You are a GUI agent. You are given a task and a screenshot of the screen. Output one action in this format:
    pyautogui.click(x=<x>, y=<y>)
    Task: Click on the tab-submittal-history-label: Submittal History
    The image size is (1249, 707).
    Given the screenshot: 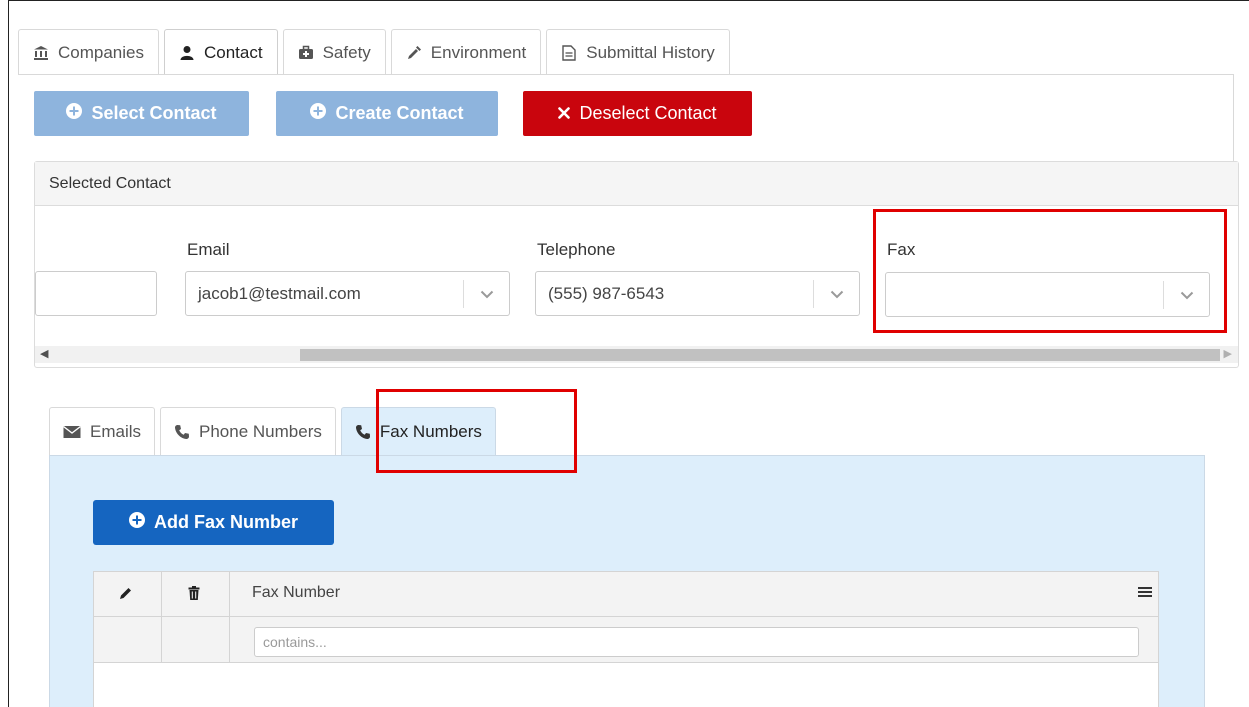 What is the action you would take?
    pyautogui.click(x=650, y=52)
    